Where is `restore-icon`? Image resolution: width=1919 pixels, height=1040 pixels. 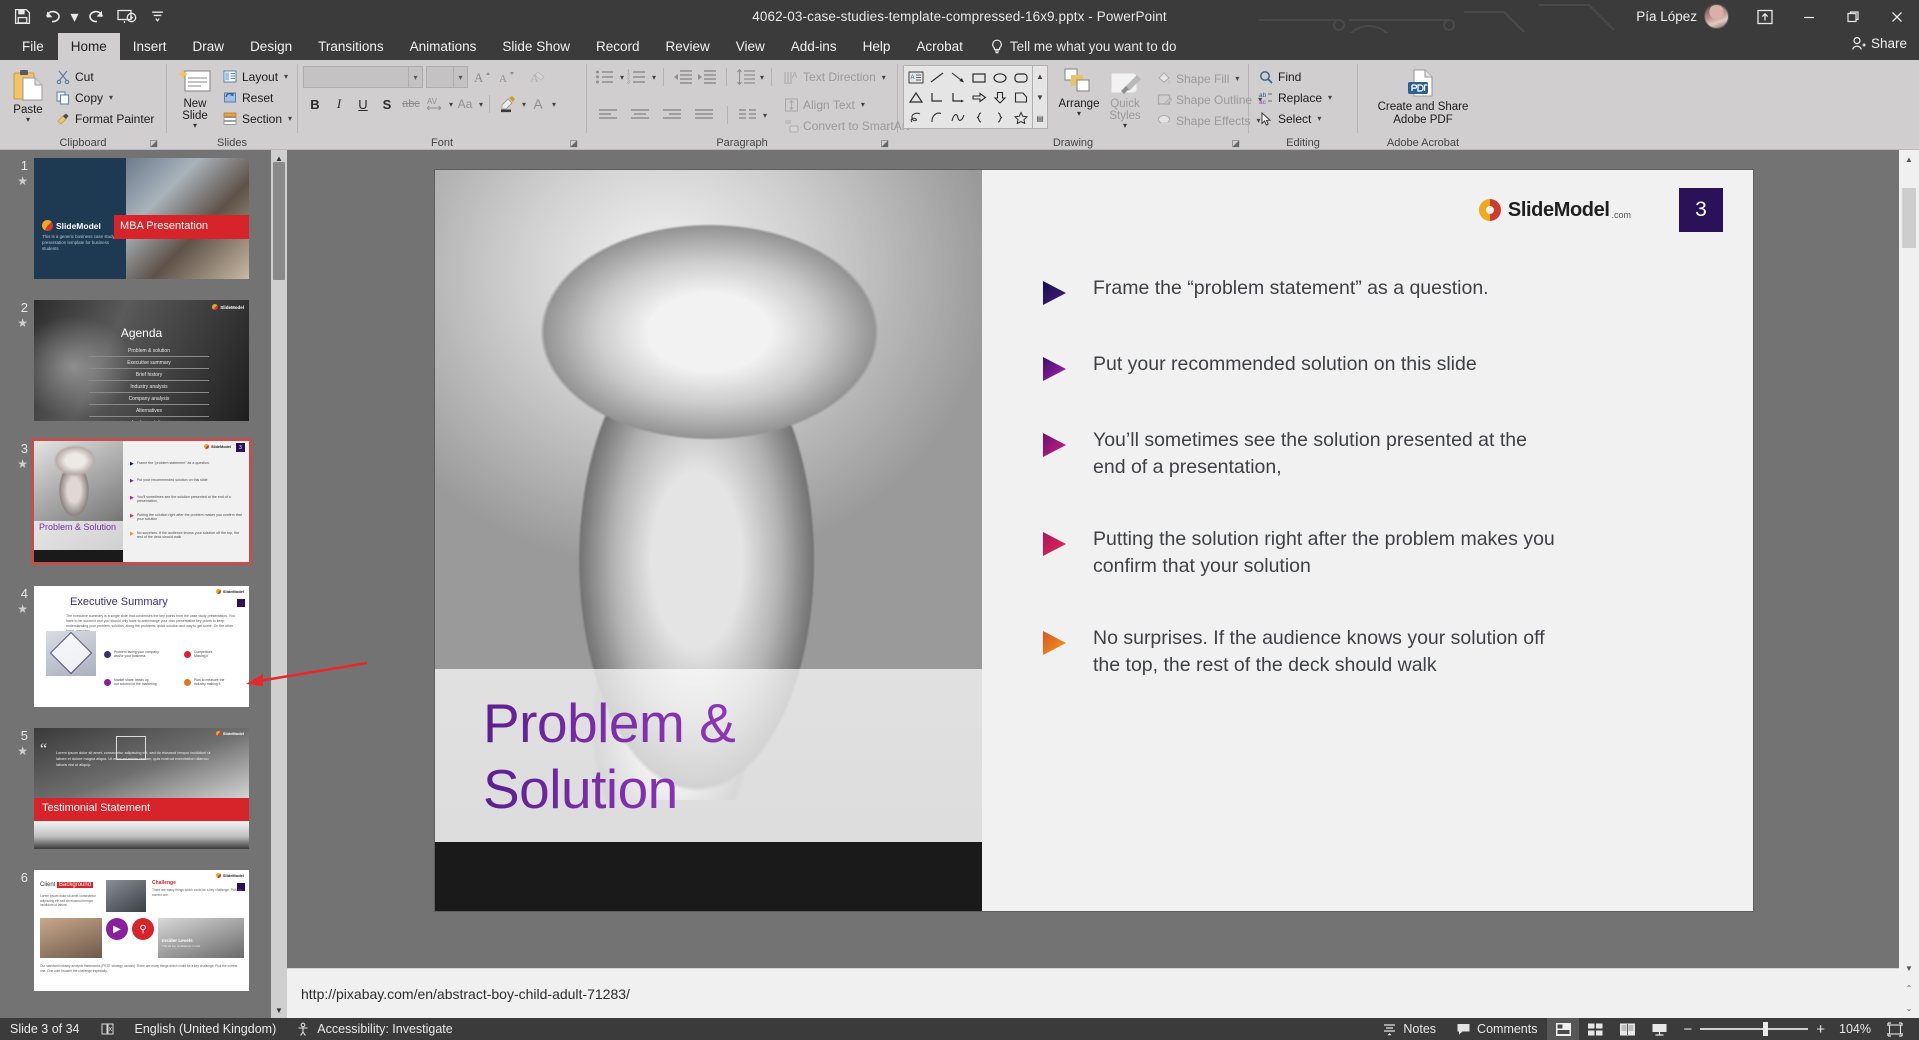
restore-icon is located at coordinates (1853, 16).